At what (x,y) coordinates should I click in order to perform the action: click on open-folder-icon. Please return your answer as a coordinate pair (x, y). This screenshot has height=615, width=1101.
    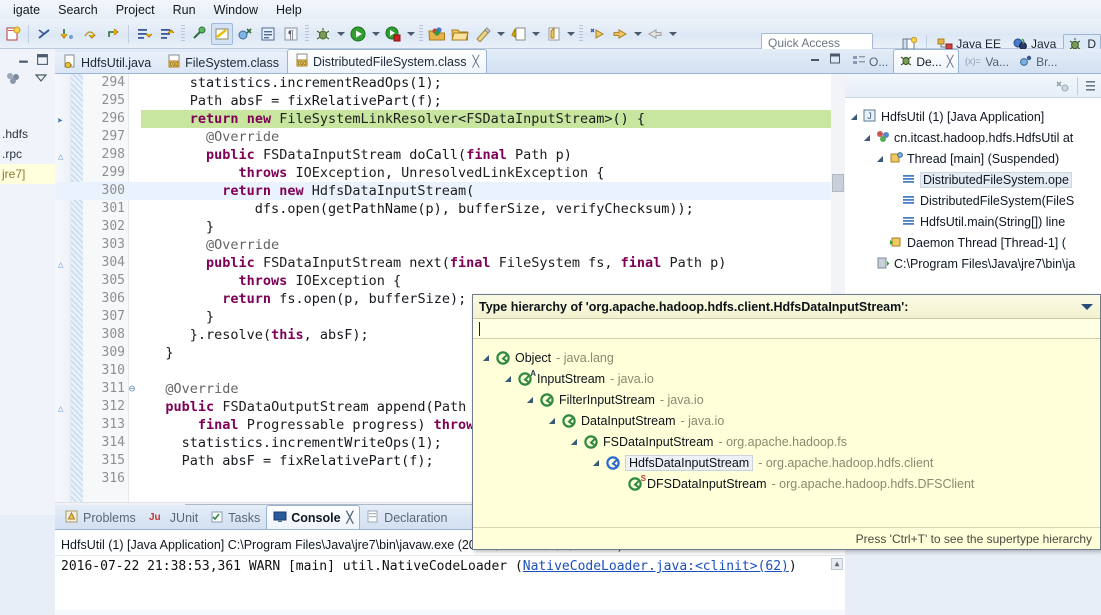
    Looking at the image, I should click on (460, 34).